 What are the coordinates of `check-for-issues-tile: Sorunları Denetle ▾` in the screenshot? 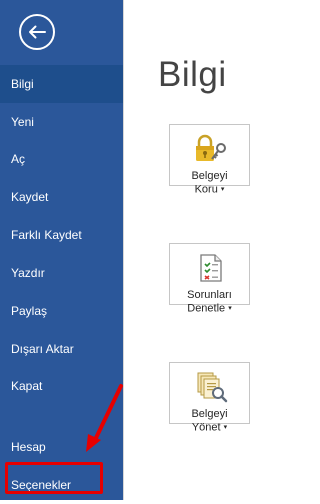 It's located at (209, 278).